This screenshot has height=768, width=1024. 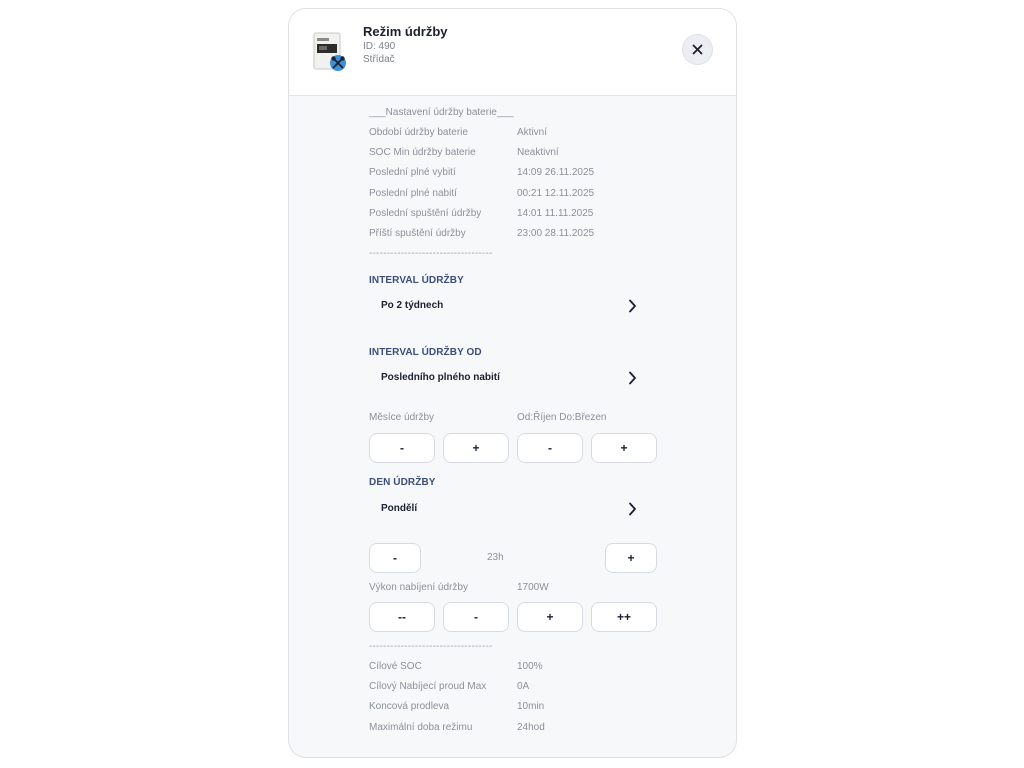 What do you see at coordinates (441, 112) in the screenshot?
I see `battery-settings-heading: ___Nastavení údržby baterie___` at bounding box center [441, 112].